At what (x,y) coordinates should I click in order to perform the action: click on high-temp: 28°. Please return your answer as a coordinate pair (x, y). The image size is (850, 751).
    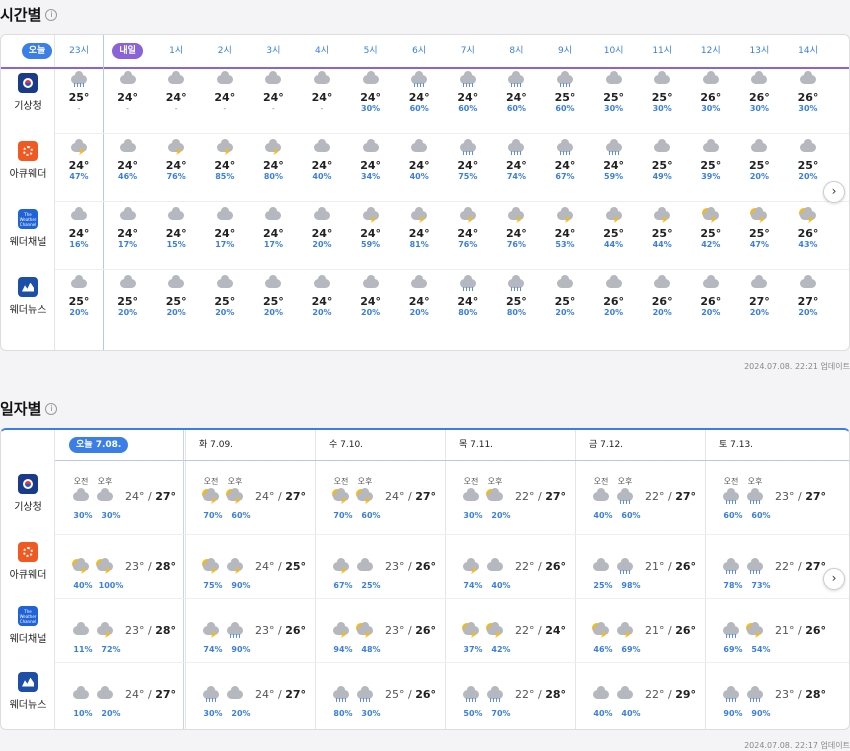
    Looking at the image, I should click on (166, 630).